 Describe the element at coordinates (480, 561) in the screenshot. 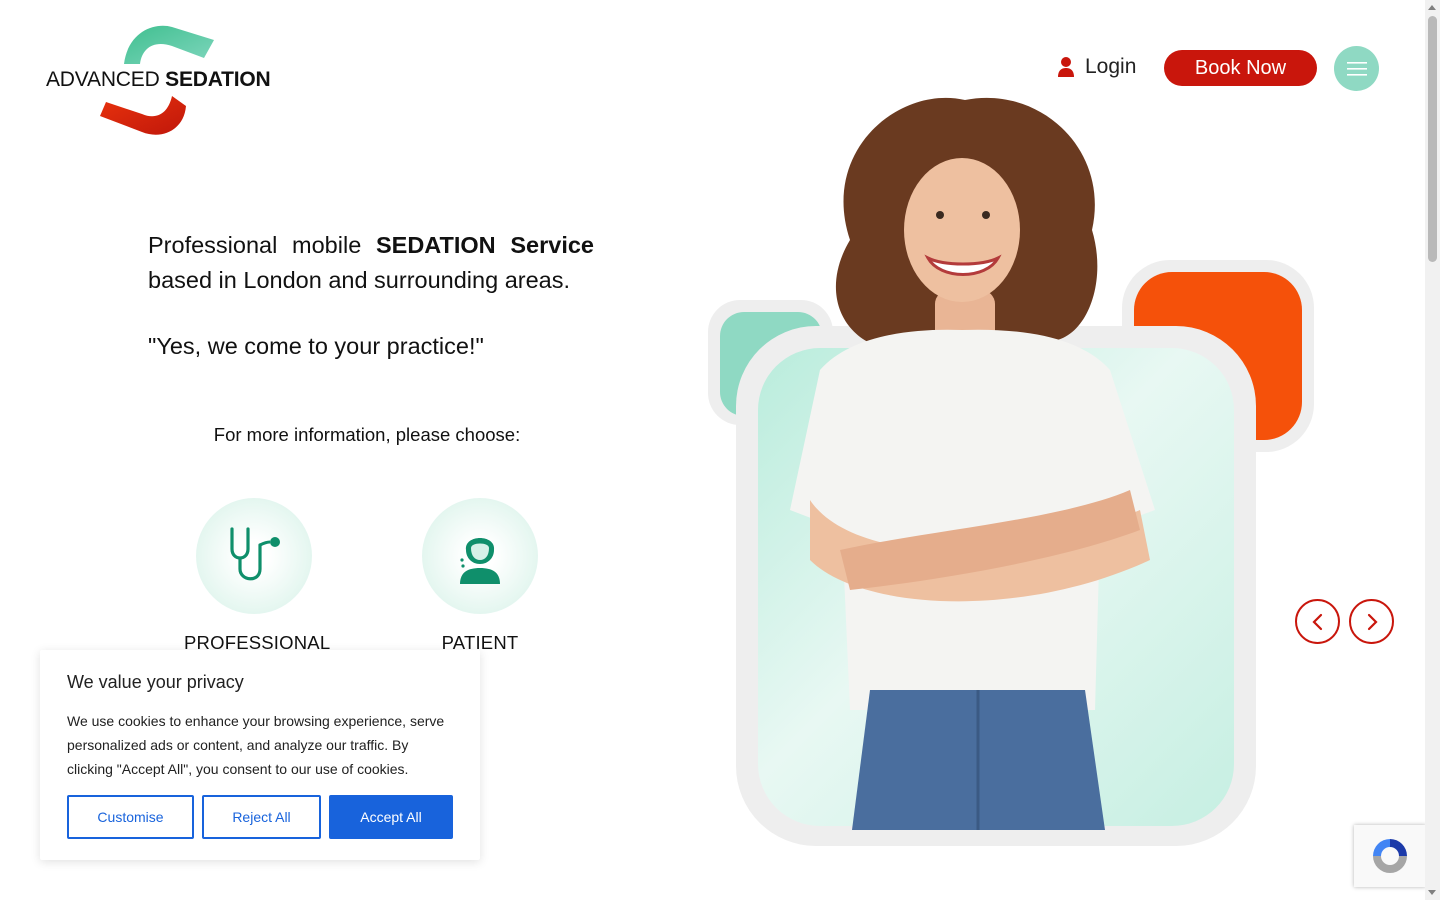

I see `patient-icon` at that location.